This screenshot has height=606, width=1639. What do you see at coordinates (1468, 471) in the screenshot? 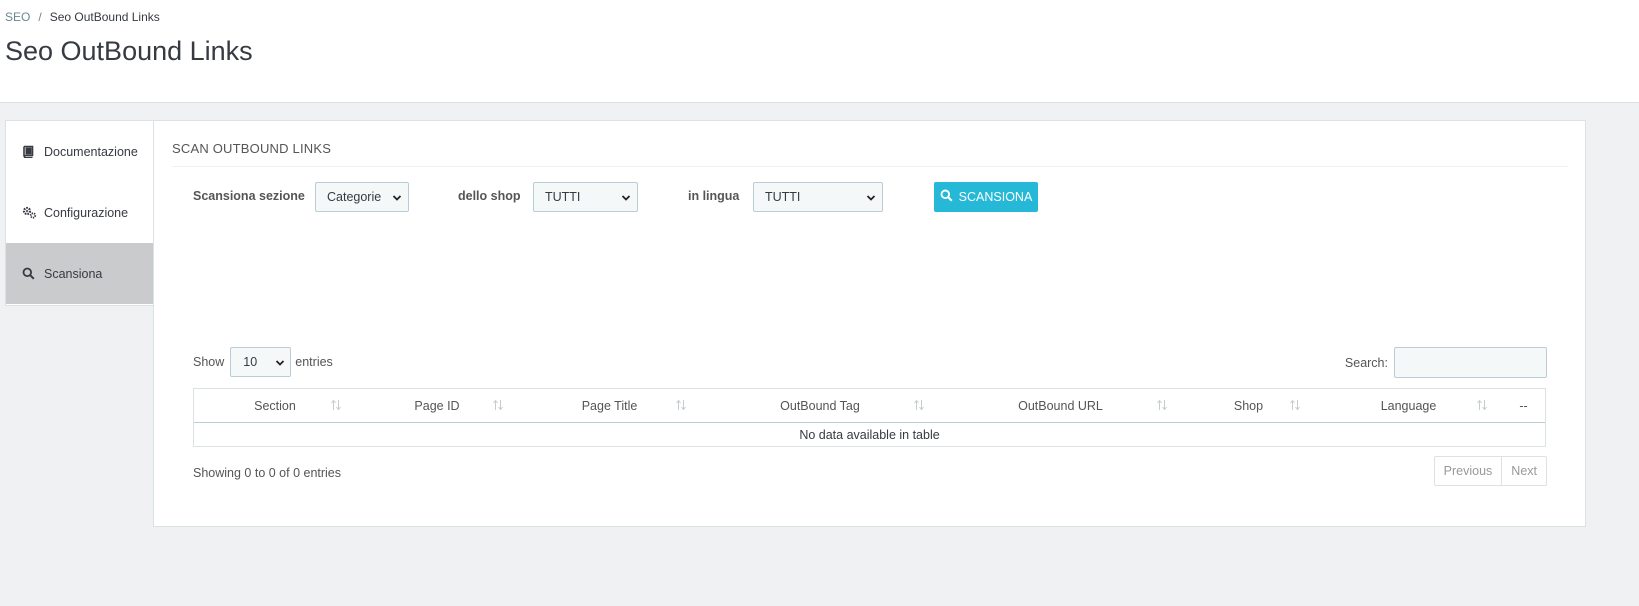
I see `previous-page-button: Previous` at bounding box center [1468, 471].